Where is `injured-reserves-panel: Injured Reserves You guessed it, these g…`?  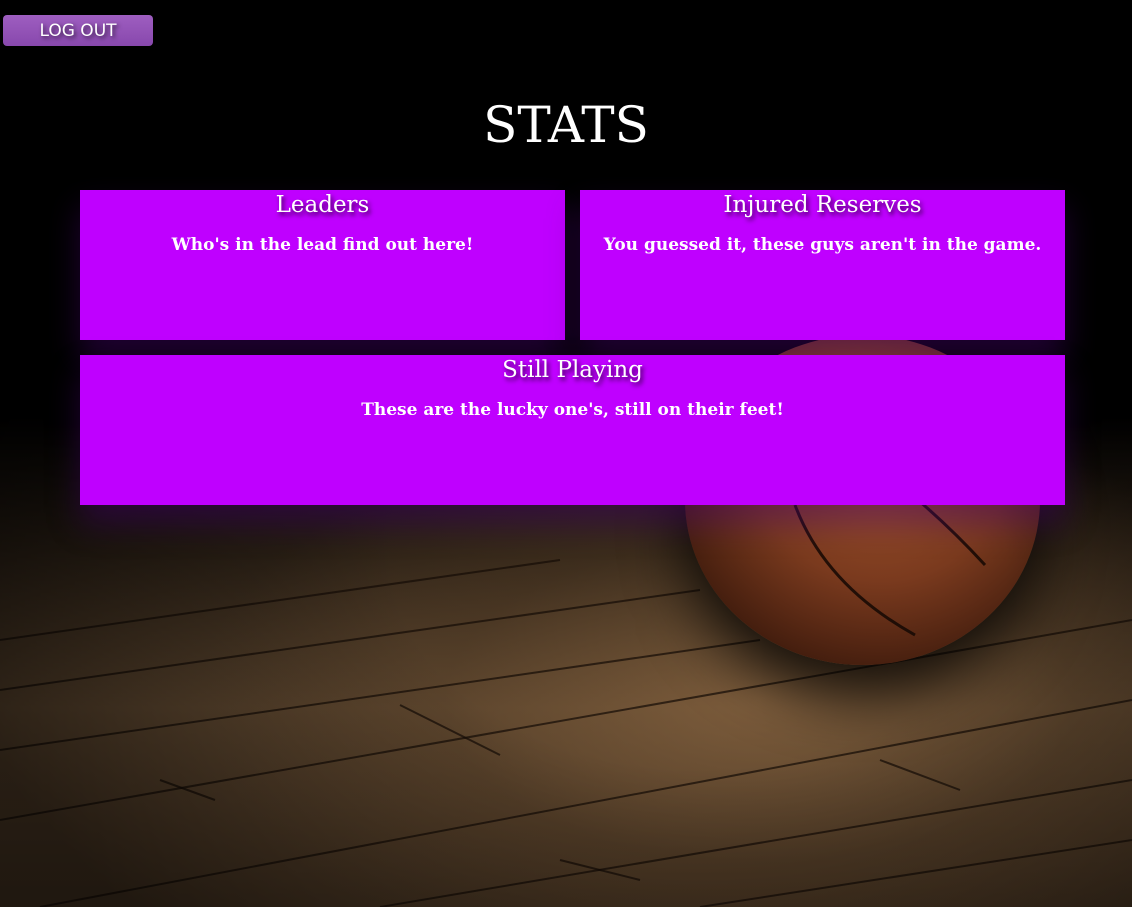 injured-reserves-panel: Injured Reserves You guessed it, these g… is located at coordinates (822, 265).